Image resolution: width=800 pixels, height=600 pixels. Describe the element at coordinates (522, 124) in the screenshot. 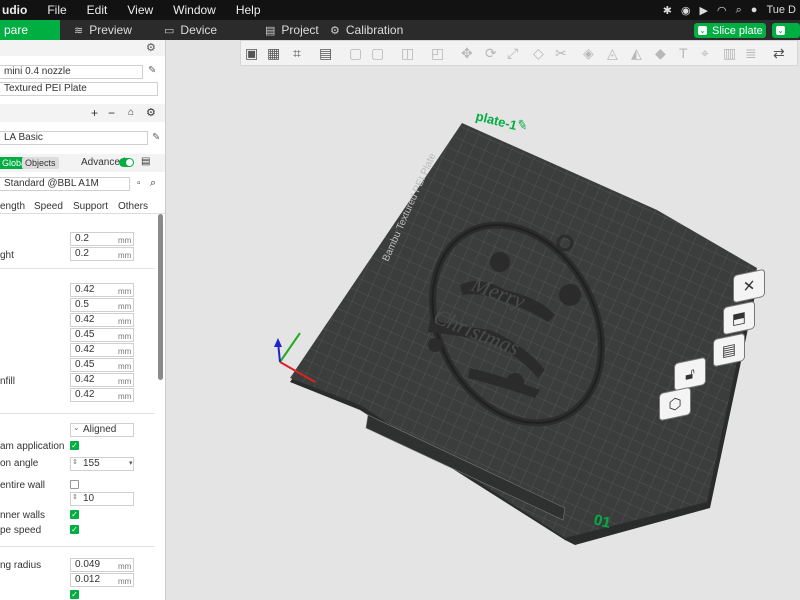

I see `edit-plate-name-icon: ✎` at that location.